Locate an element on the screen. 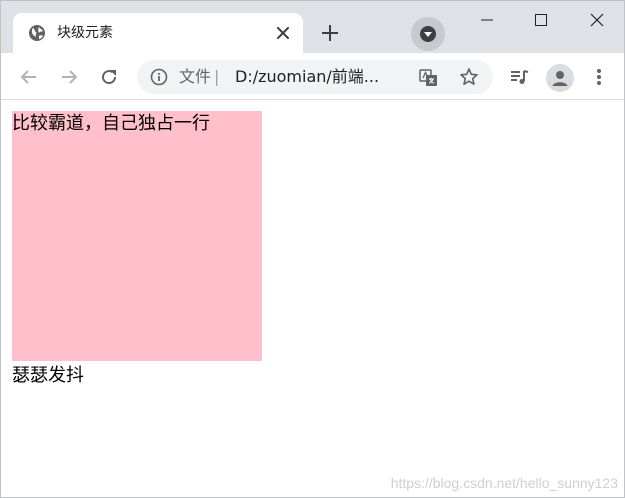 The height and width of the screenshot is (498, 625). tab-title: 块级元素 is located at coordinates (85, 33).